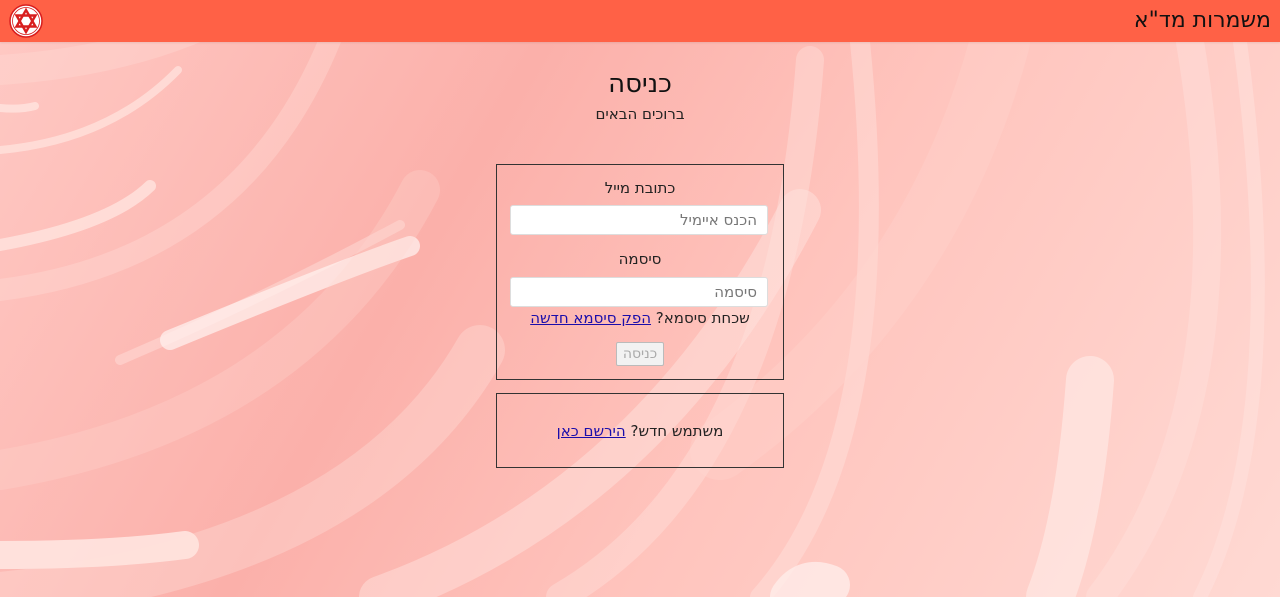  Describe the element at coordinates (590, 318) in the screenshot. I see `reset-password-link: הפק סיסמא חדשה` at that location.